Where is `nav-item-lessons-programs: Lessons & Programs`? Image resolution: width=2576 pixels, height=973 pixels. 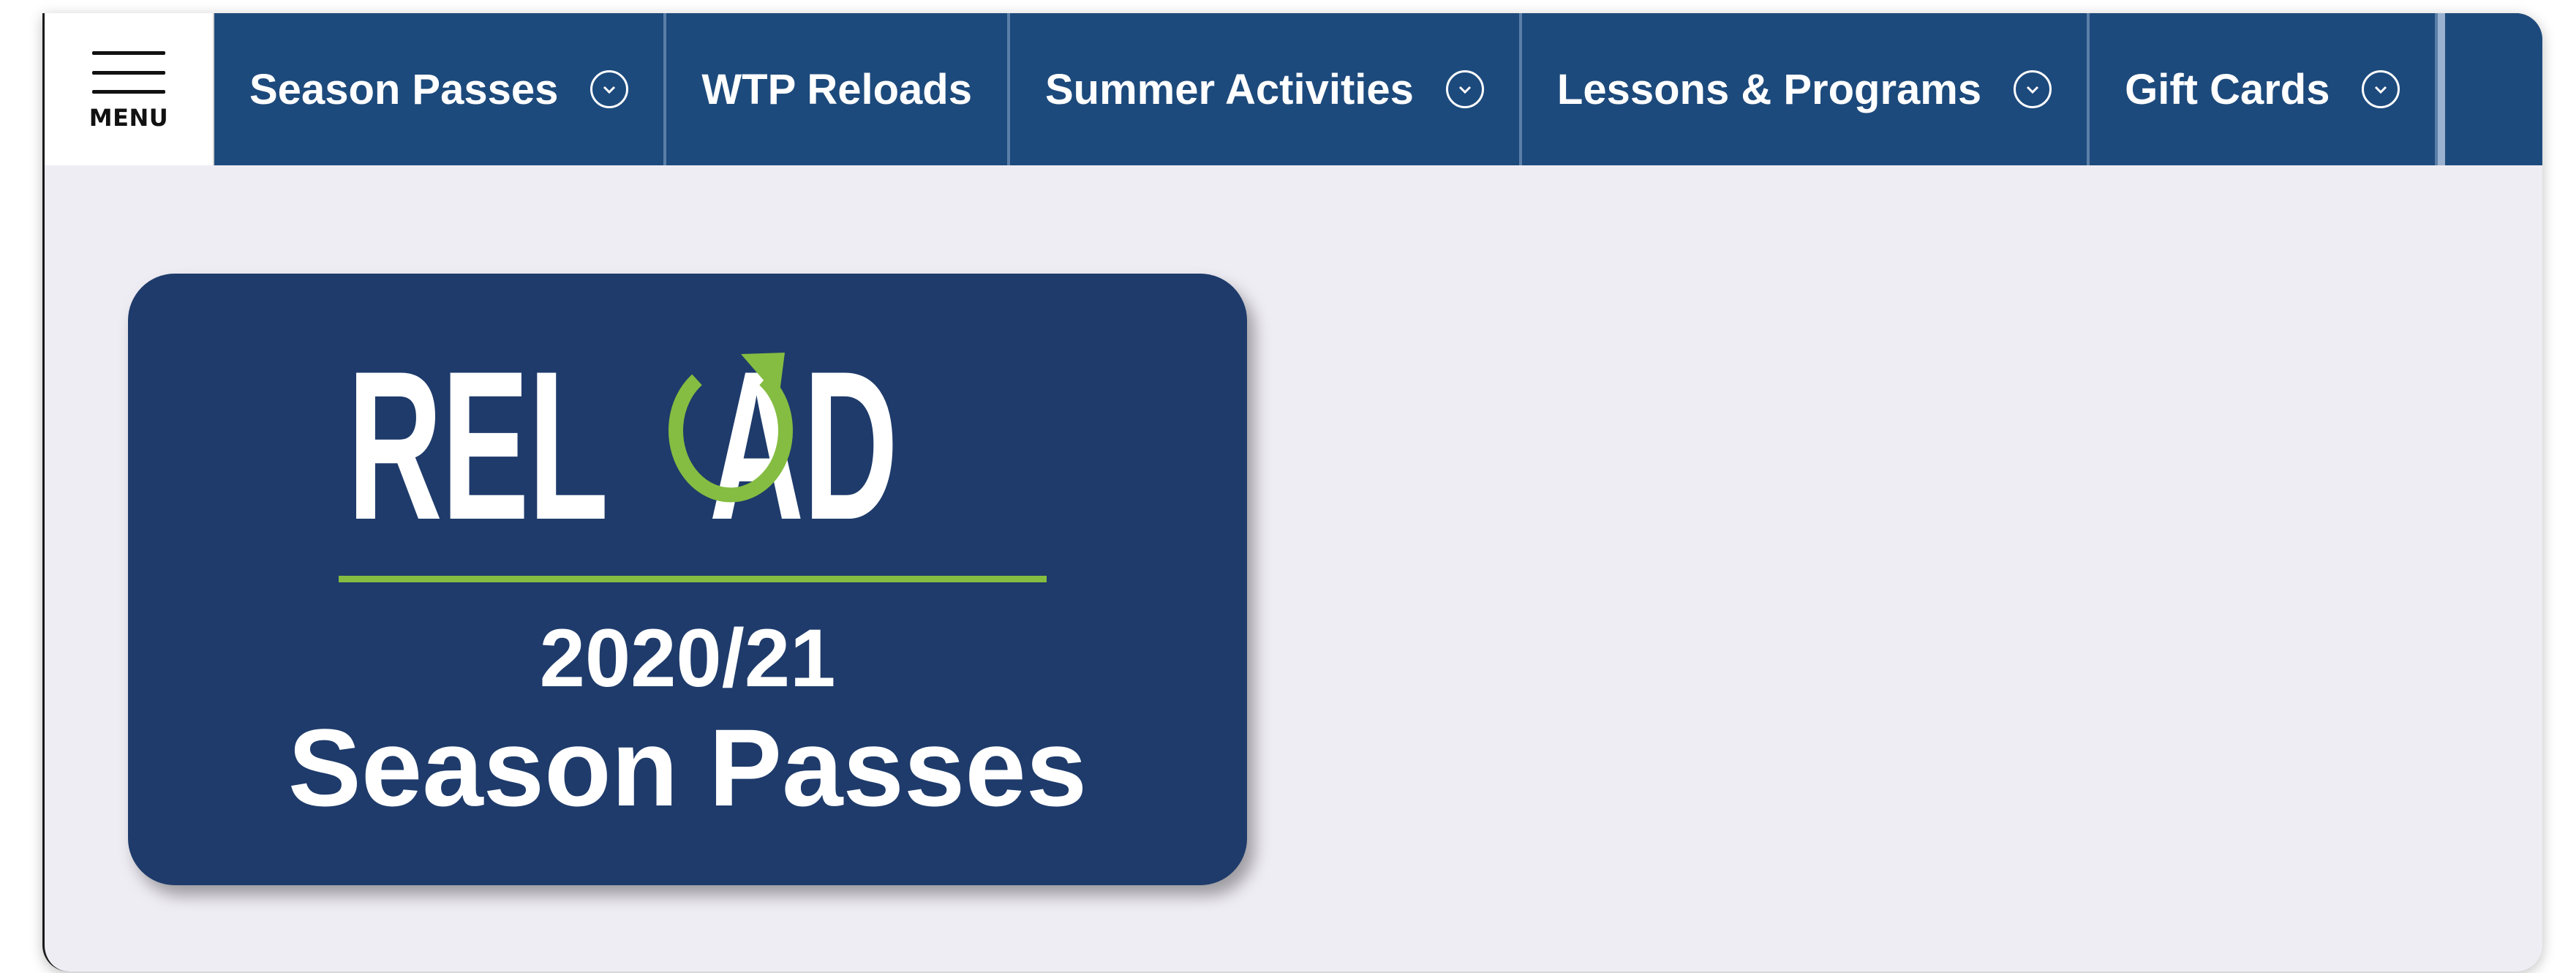
nav-item-lessons-programs: Lessons & Programs is located at coordinates (1805, 89).